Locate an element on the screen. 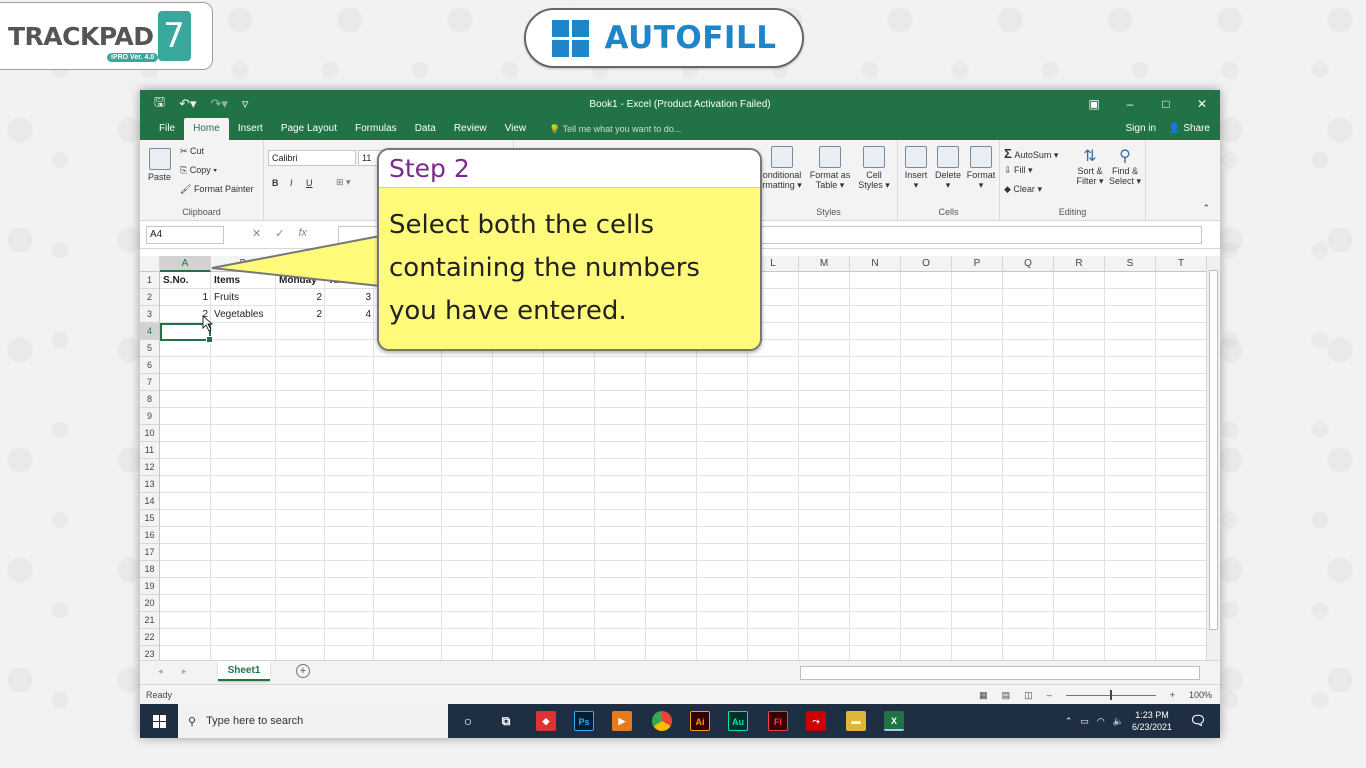 This screenshot has width=1366, height=768. excel-taskbar-icon: X is located at coordinates (894, 721).